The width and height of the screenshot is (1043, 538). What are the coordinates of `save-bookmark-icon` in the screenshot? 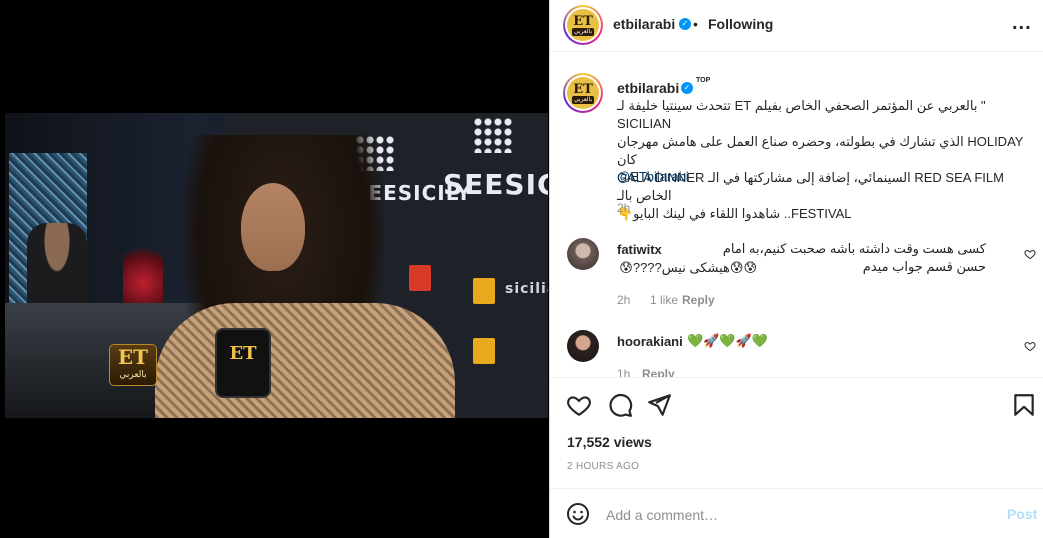 It's located at (1024, 405).